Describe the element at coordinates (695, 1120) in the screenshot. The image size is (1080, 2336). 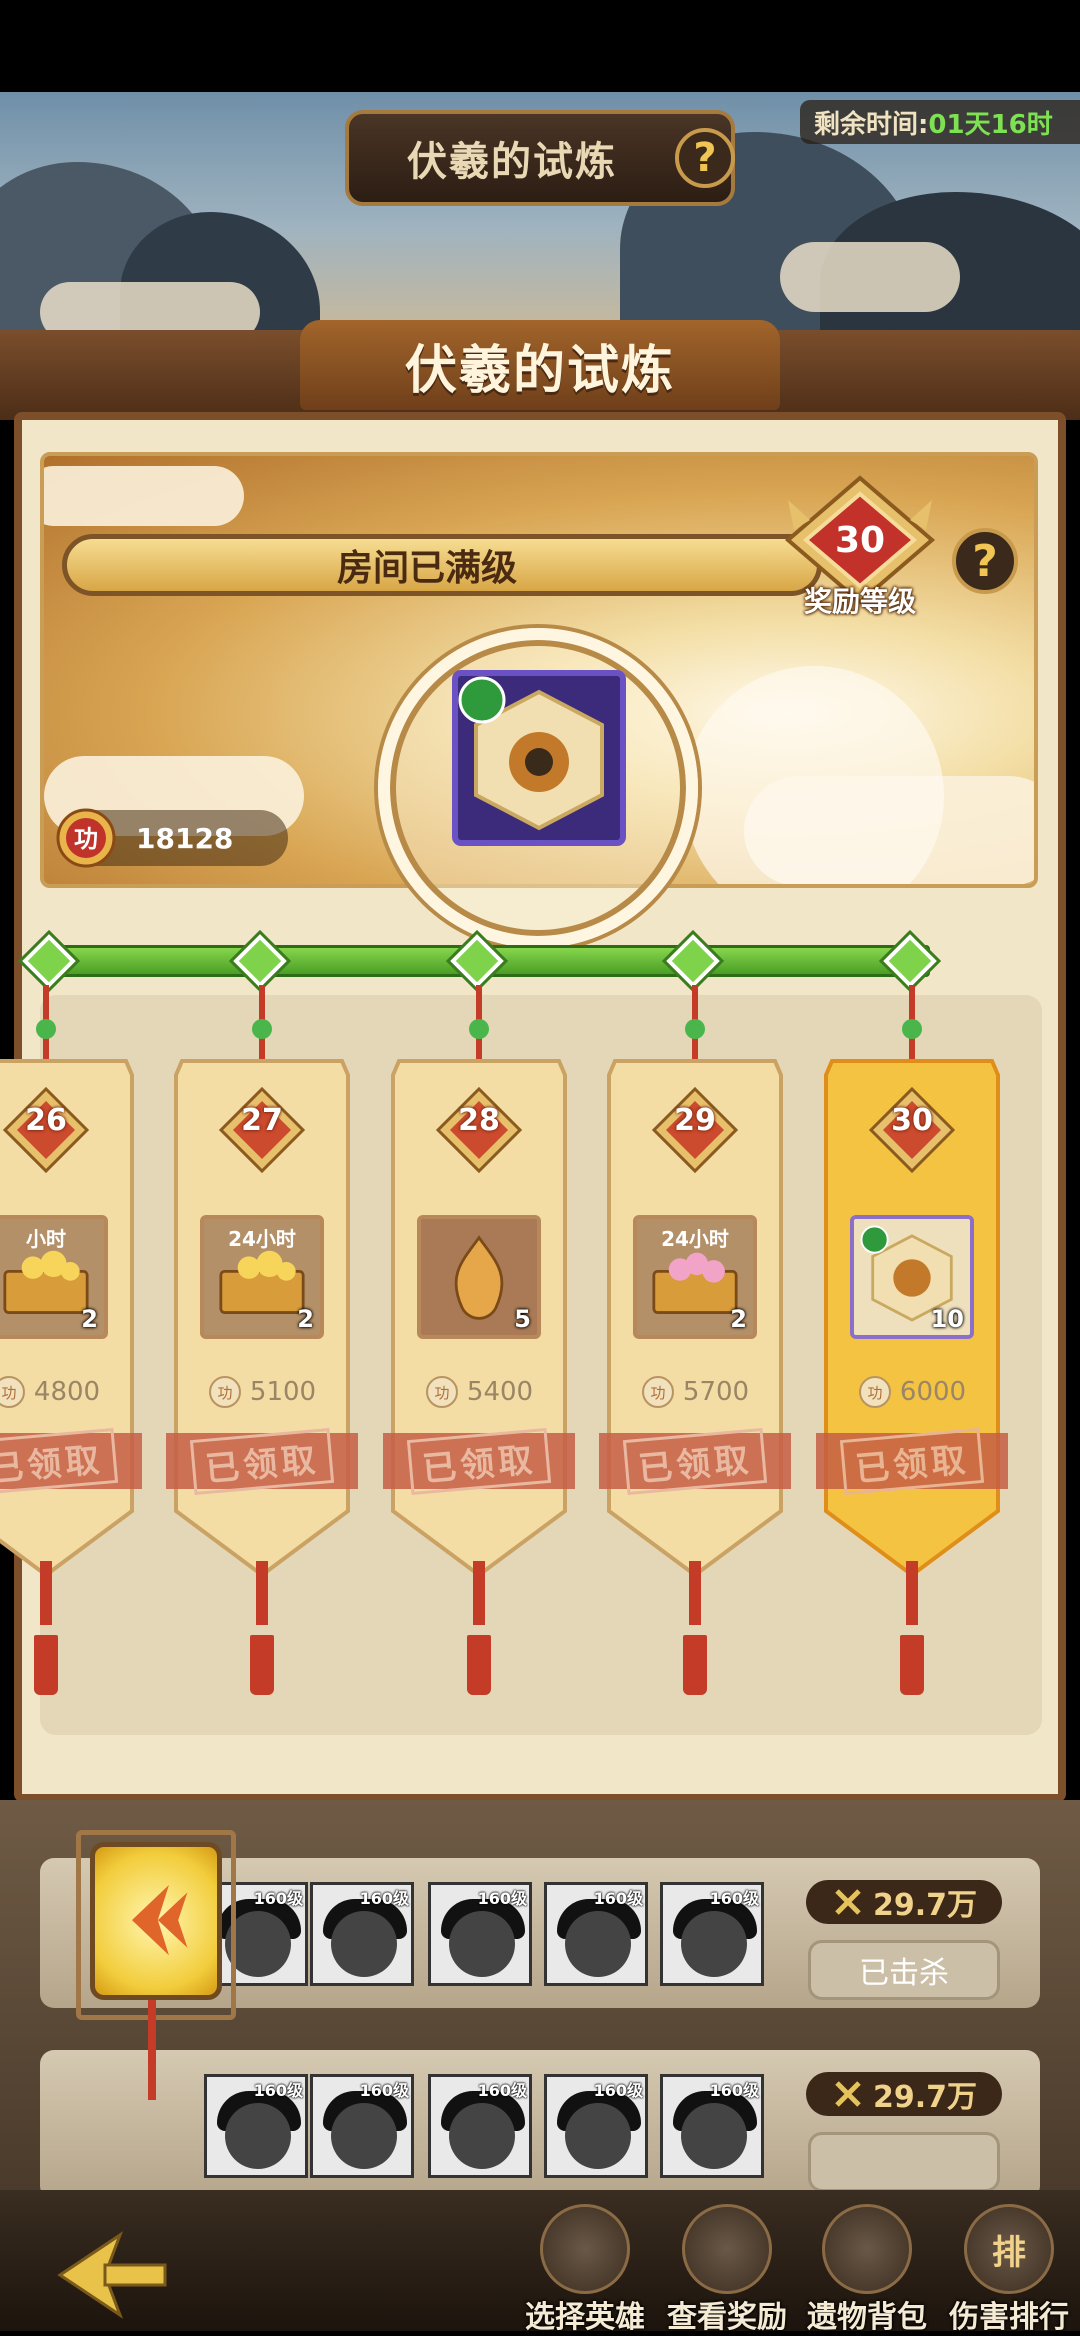
I see `level-number: 29` at that location.